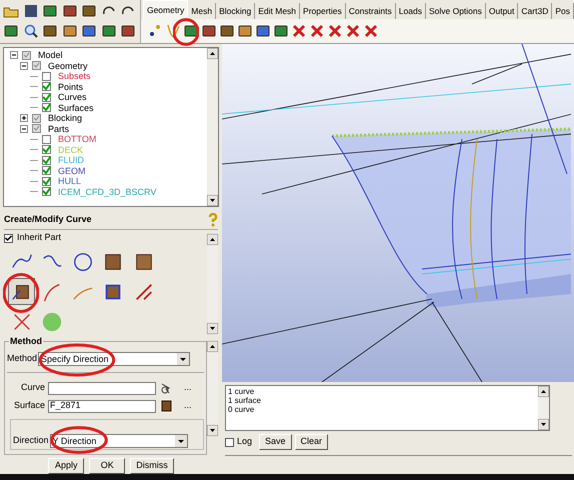 The width and height of the screenshot is (574, 480). I want to click on message-line: 1 surface, so click(245, 400).